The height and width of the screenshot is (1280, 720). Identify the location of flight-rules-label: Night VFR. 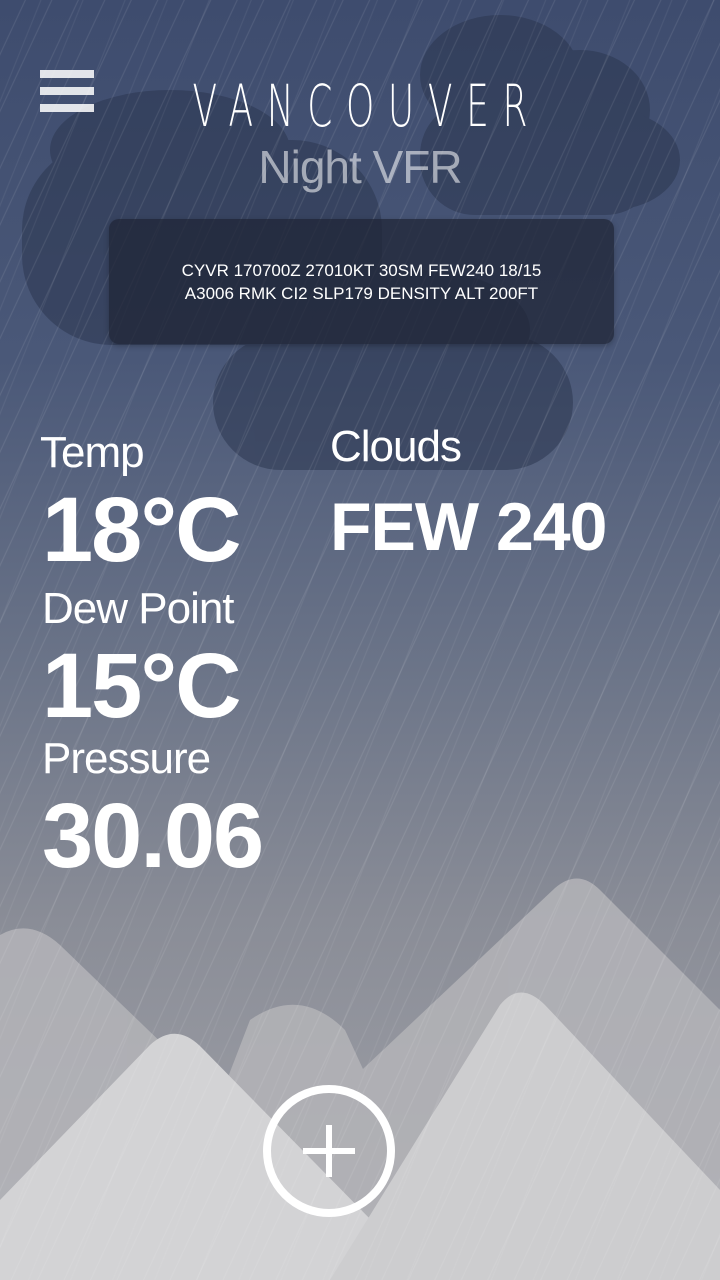
(360, 167).